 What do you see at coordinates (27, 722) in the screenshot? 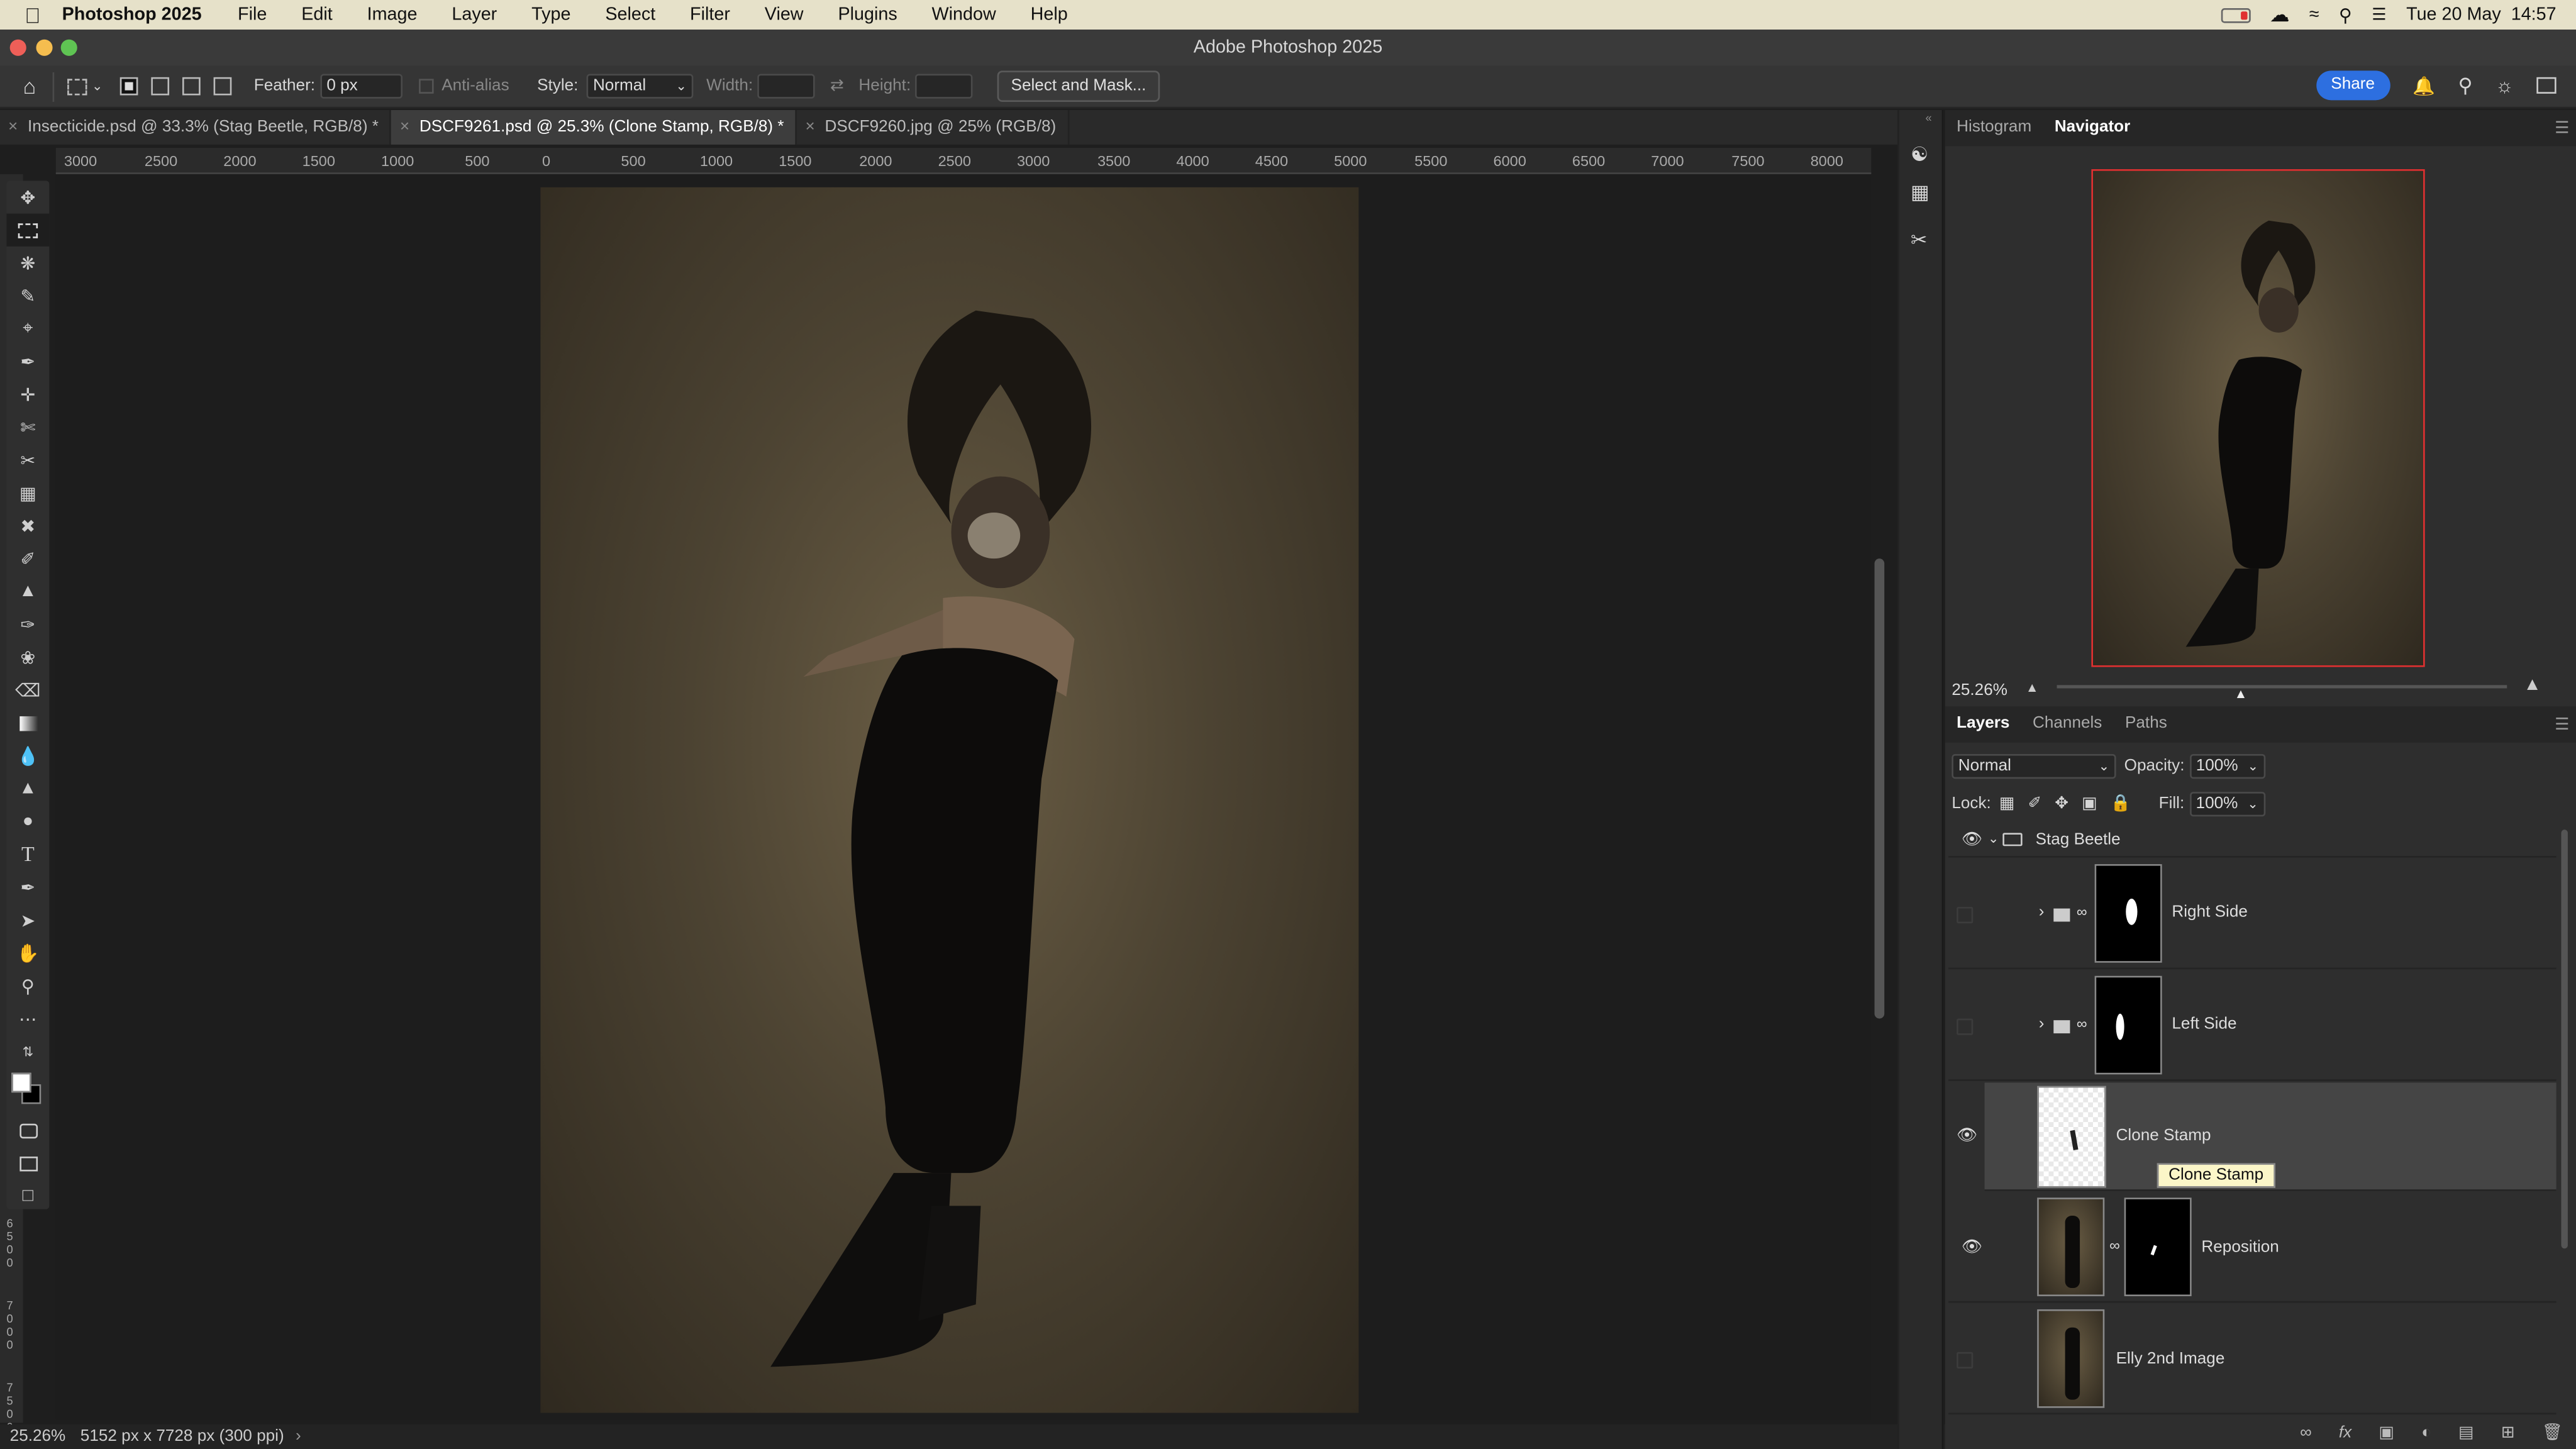
I see `gradient-tool-icon` at bounding box center [27, 722].